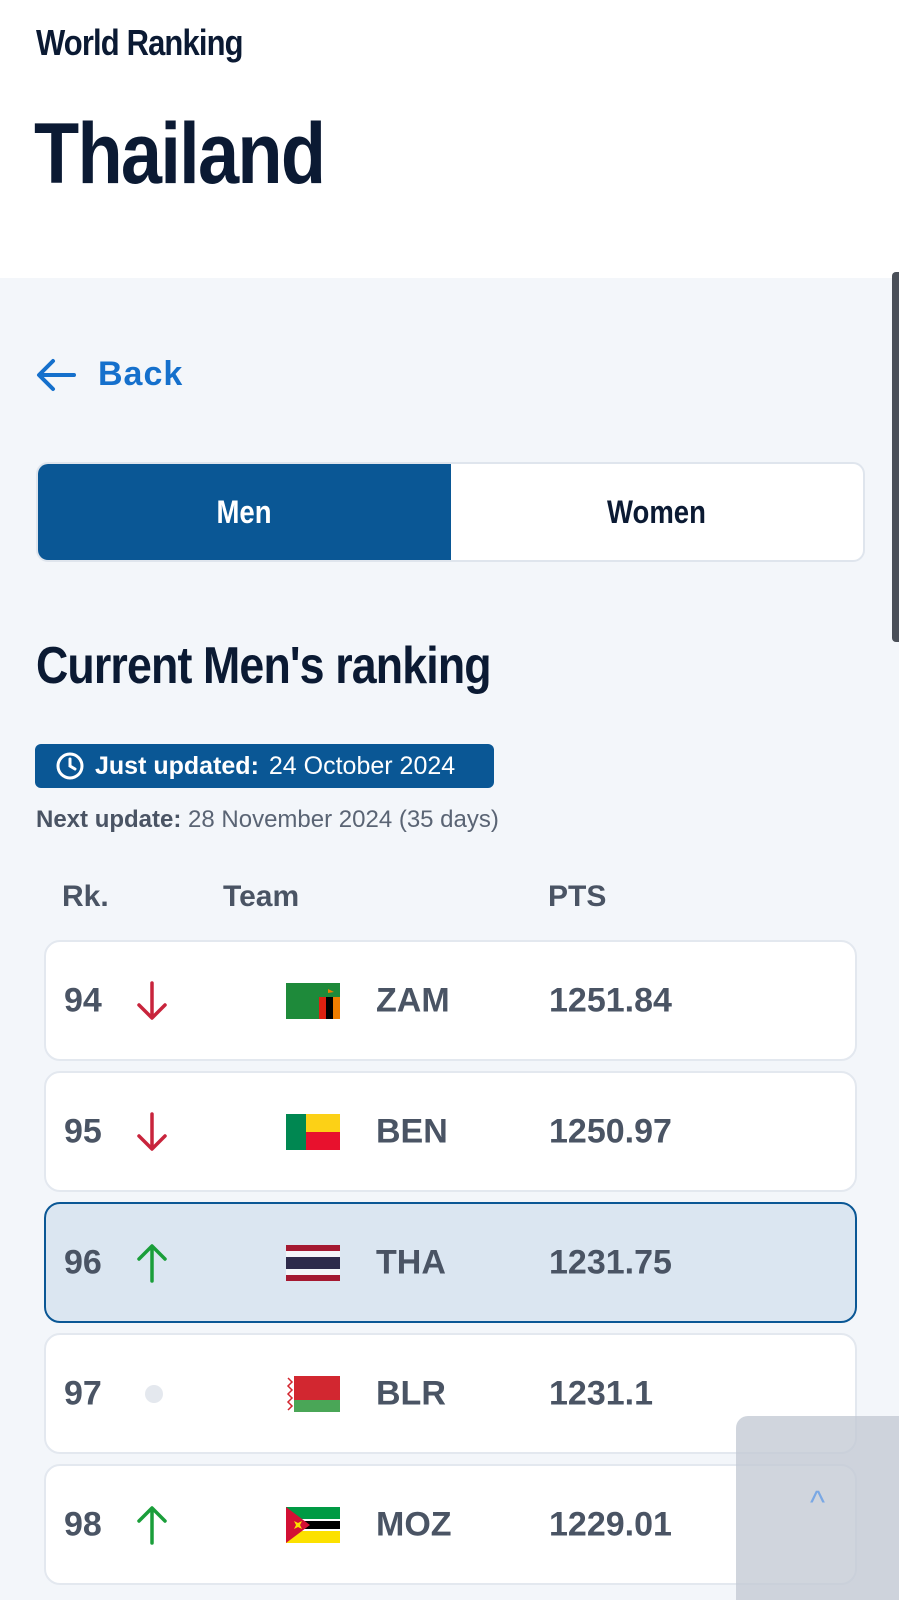 The image size is (899, 1600). I want to click on row-team-code: BEN, so click(412, 1131).